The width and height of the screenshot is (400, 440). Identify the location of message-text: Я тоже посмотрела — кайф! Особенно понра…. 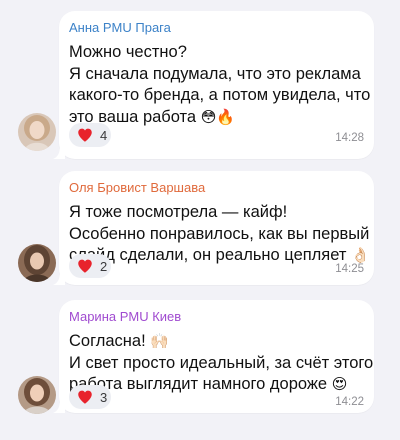
(219, 234).